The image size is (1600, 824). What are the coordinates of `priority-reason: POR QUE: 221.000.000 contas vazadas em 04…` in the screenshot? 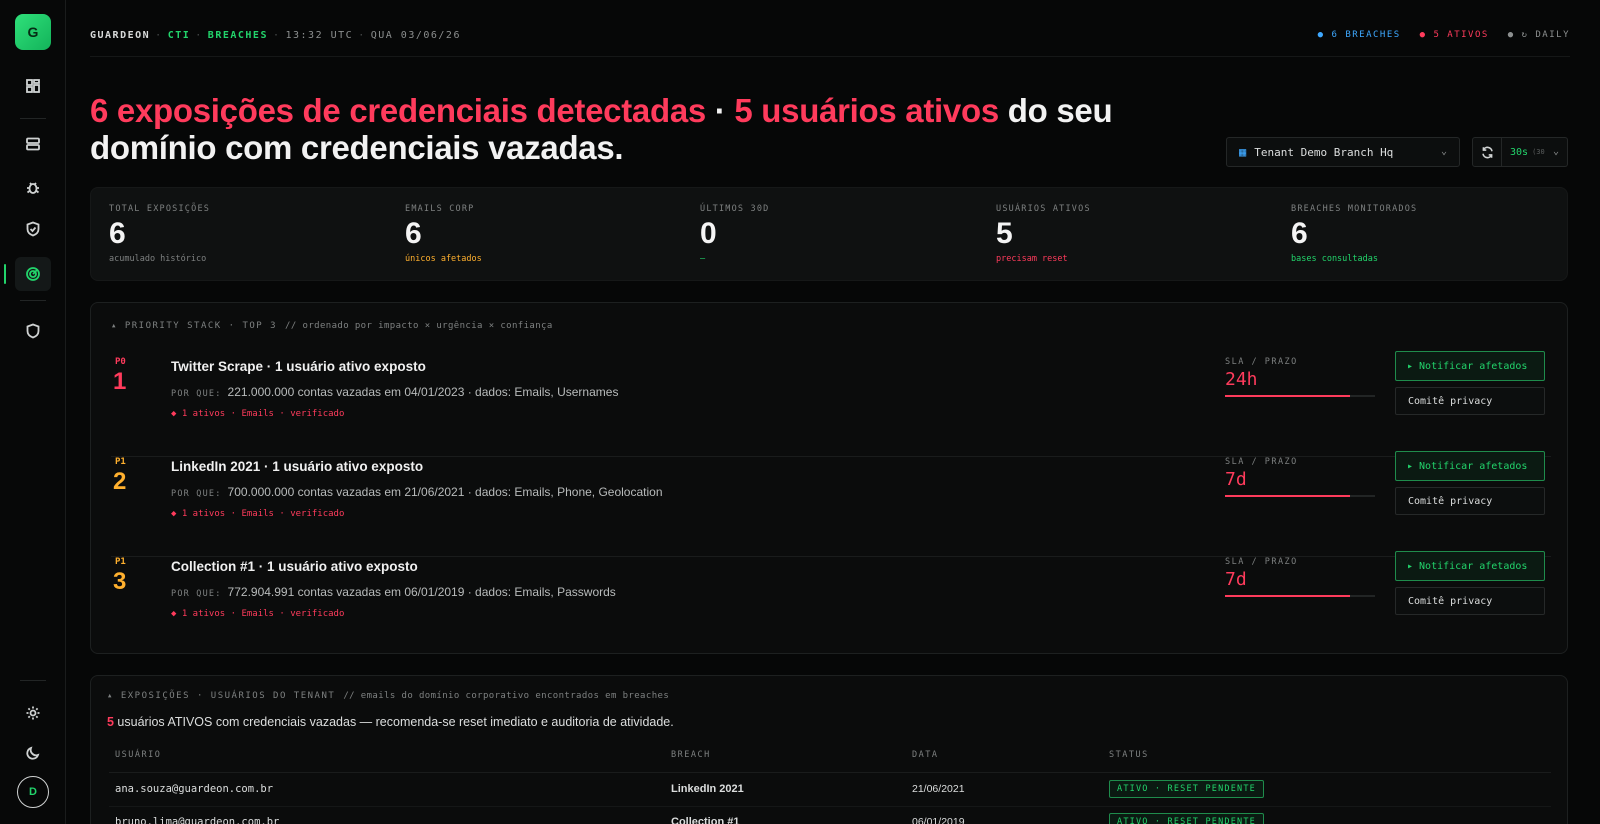 It's located at (394, 392).